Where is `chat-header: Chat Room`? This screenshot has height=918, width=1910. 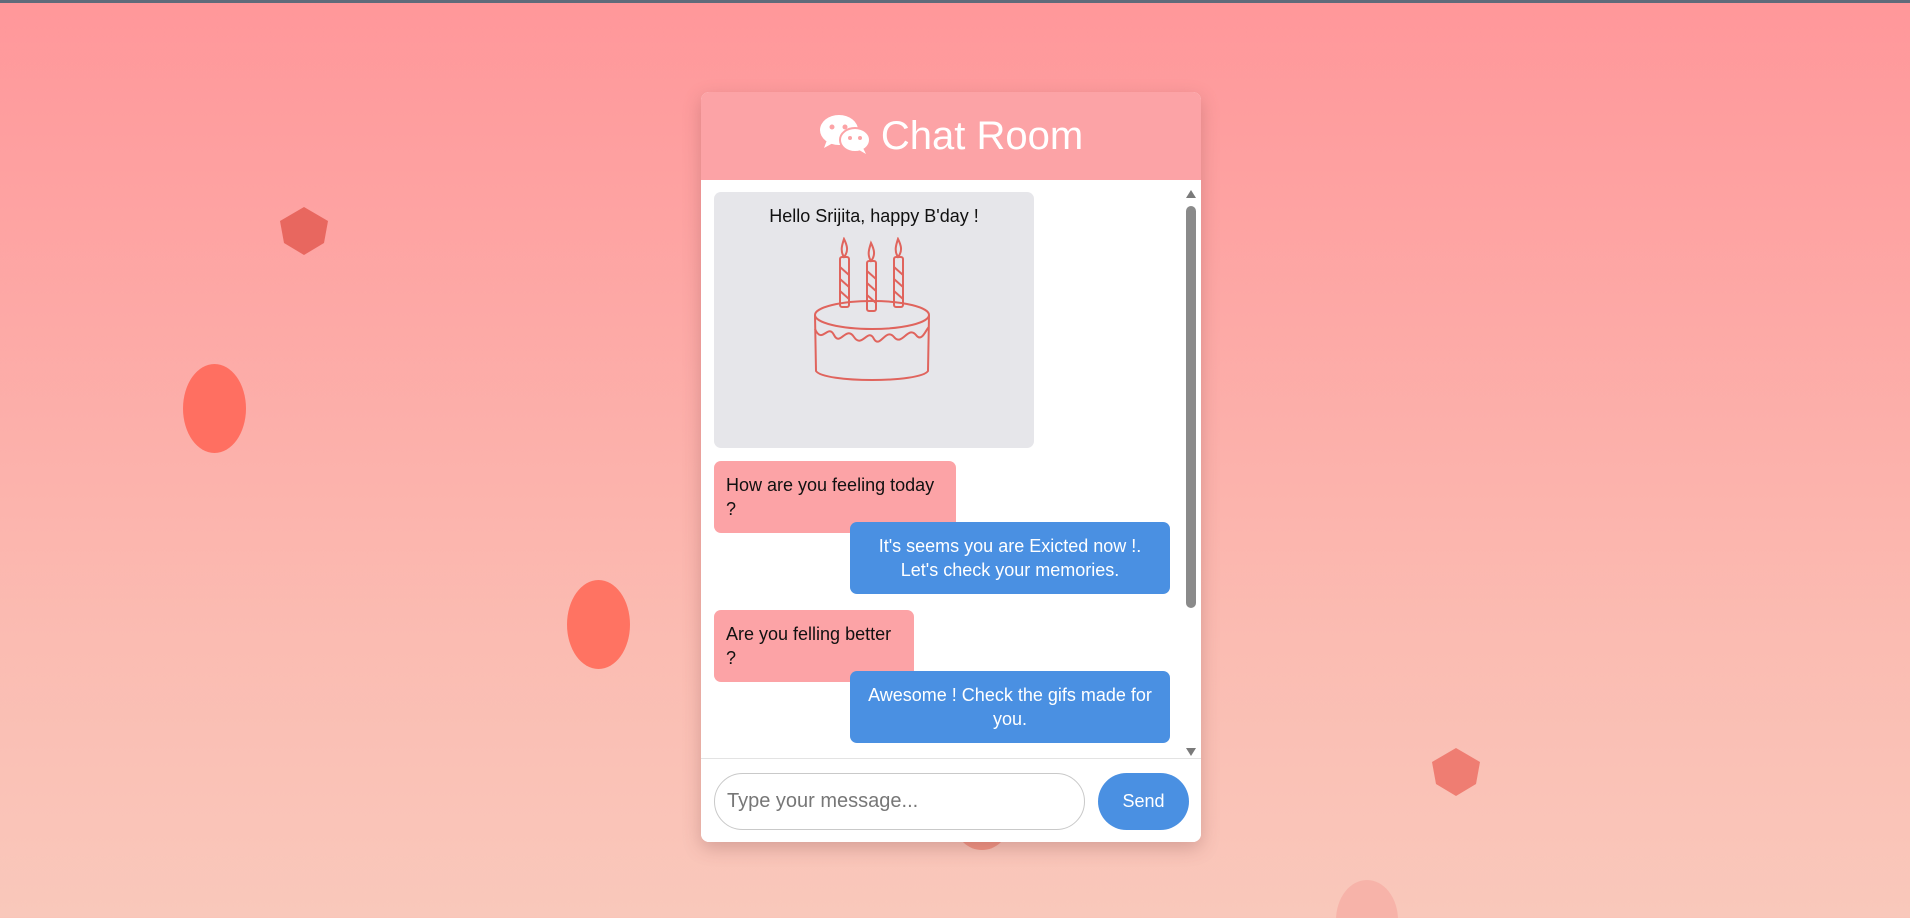 chat-header: Chat Room is located at coordinates (951, 136).